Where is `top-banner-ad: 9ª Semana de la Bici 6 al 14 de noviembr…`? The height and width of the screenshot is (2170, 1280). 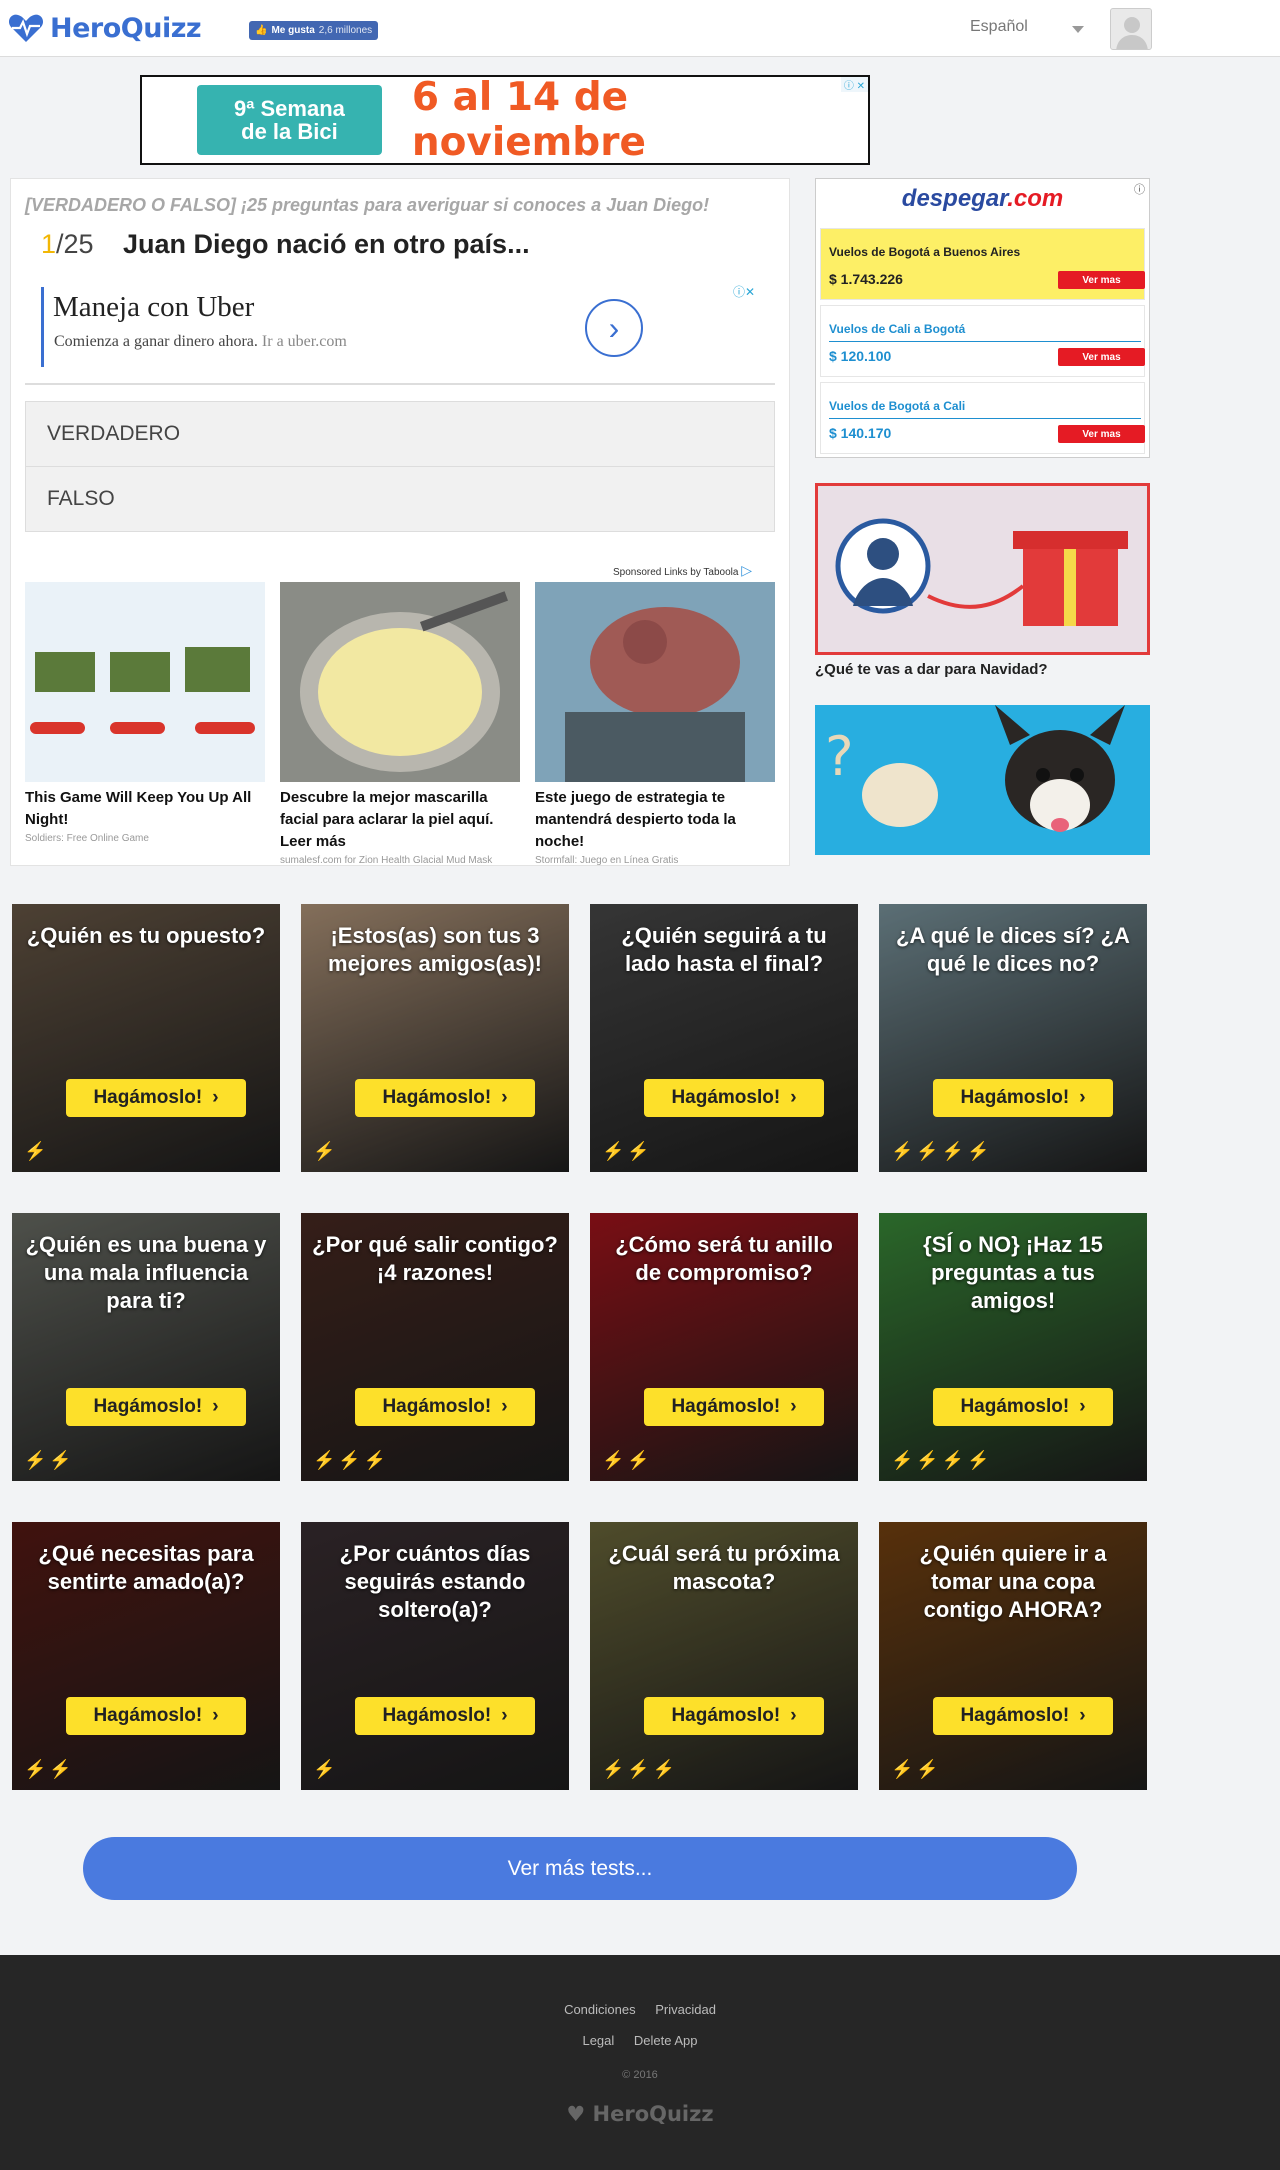 top-banner-ad: 9ª Semana de la Bici 6 al 14 de noviembr… is located at coordinates (505, 120).